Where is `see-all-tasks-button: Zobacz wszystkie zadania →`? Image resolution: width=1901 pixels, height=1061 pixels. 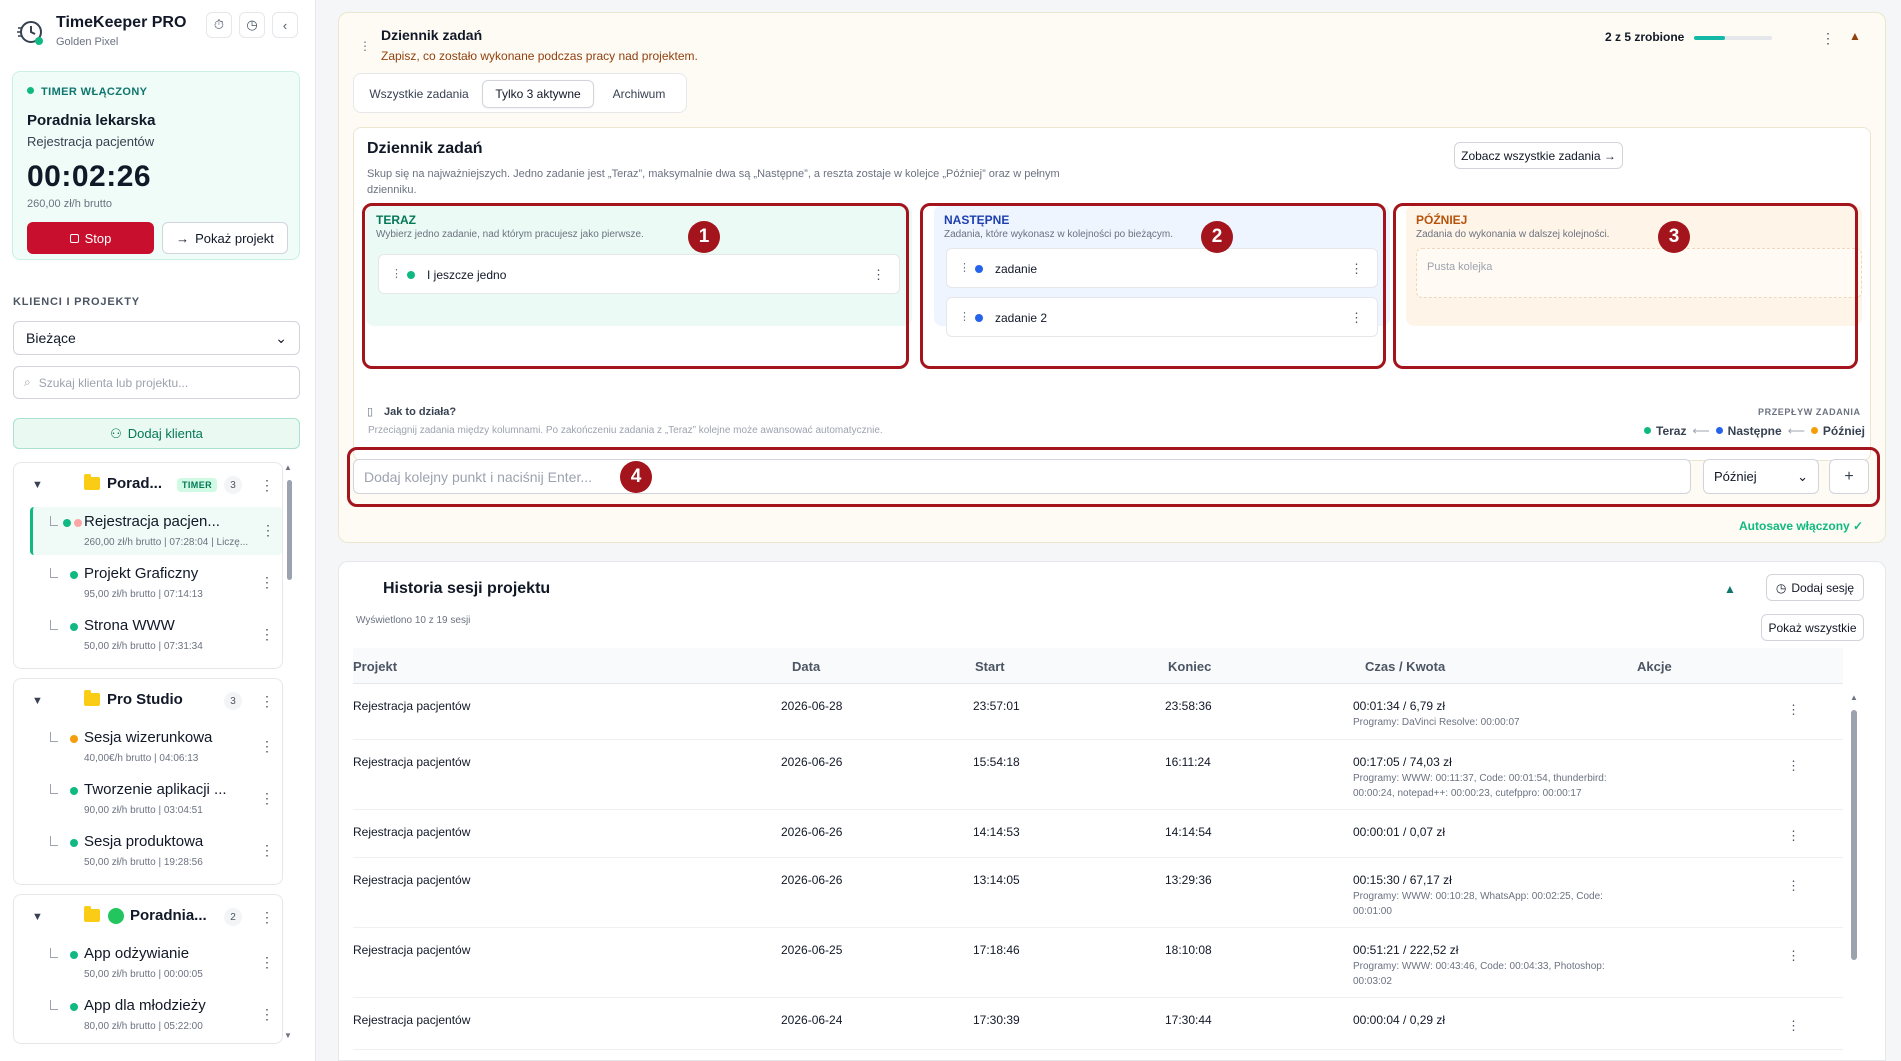
see-all-tasks-button: Zobacz wszystkie zadania → is located at coordinates (1538, 155).